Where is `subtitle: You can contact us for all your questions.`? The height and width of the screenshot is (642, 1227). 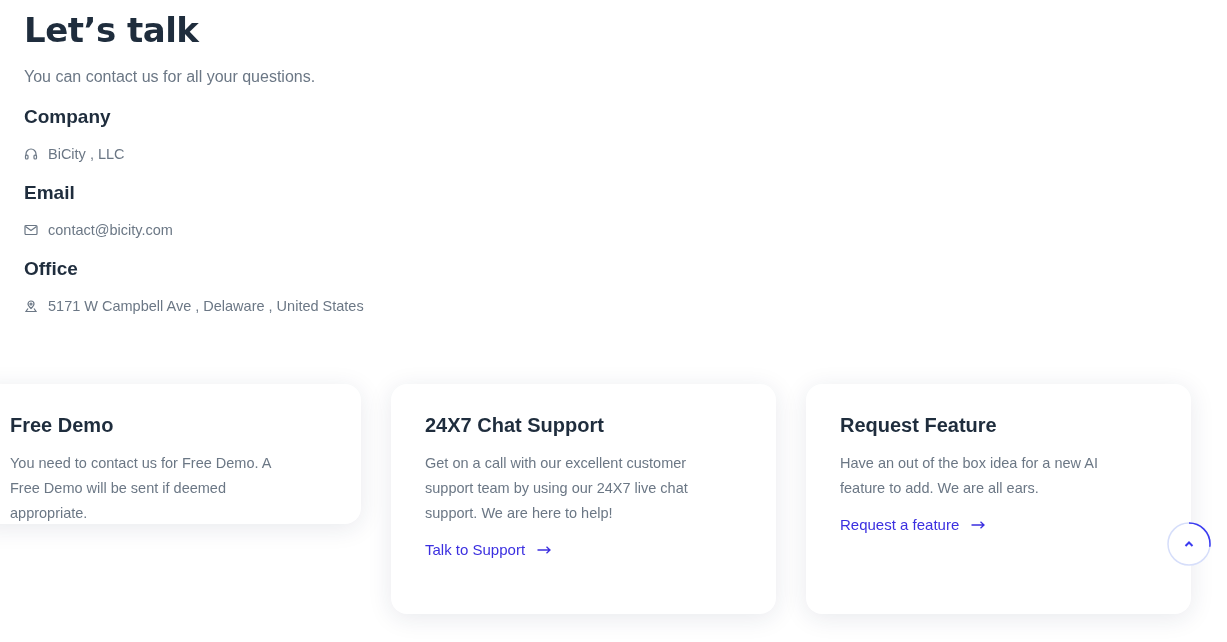
subtitle: You can contact us for all your questions. is located at coordinates (170, 77).